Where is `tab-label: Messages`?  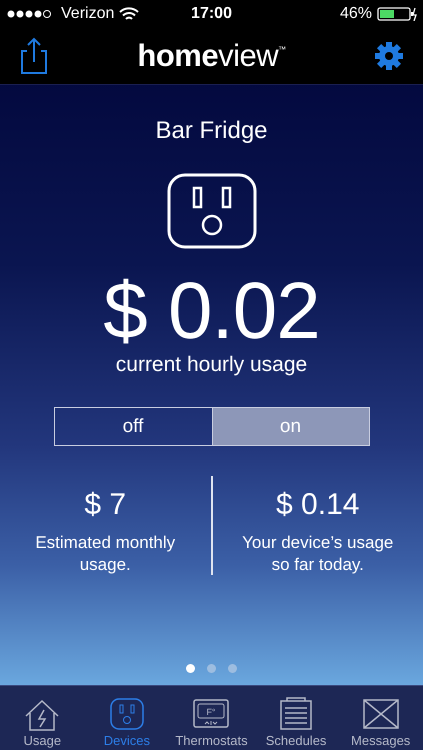
tab-label: Messages is located at coordinates (380, 740).